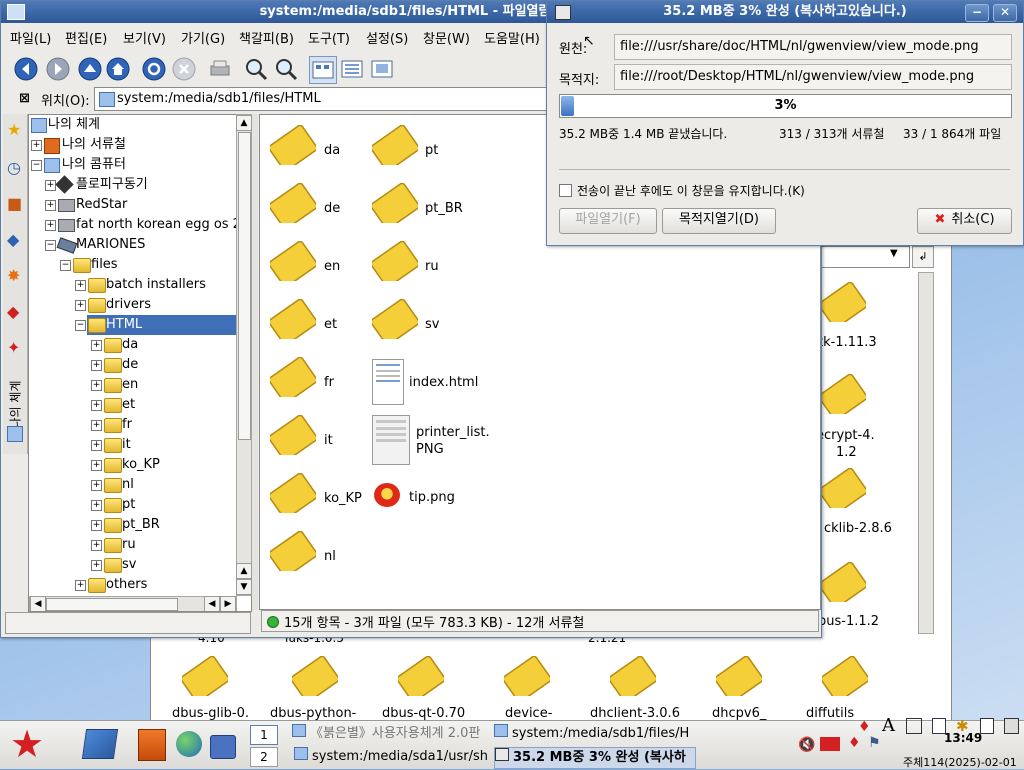 This screenshot has width=1024, height=770. I want to click on menu-help: 도움말(H), so click(512, 37).